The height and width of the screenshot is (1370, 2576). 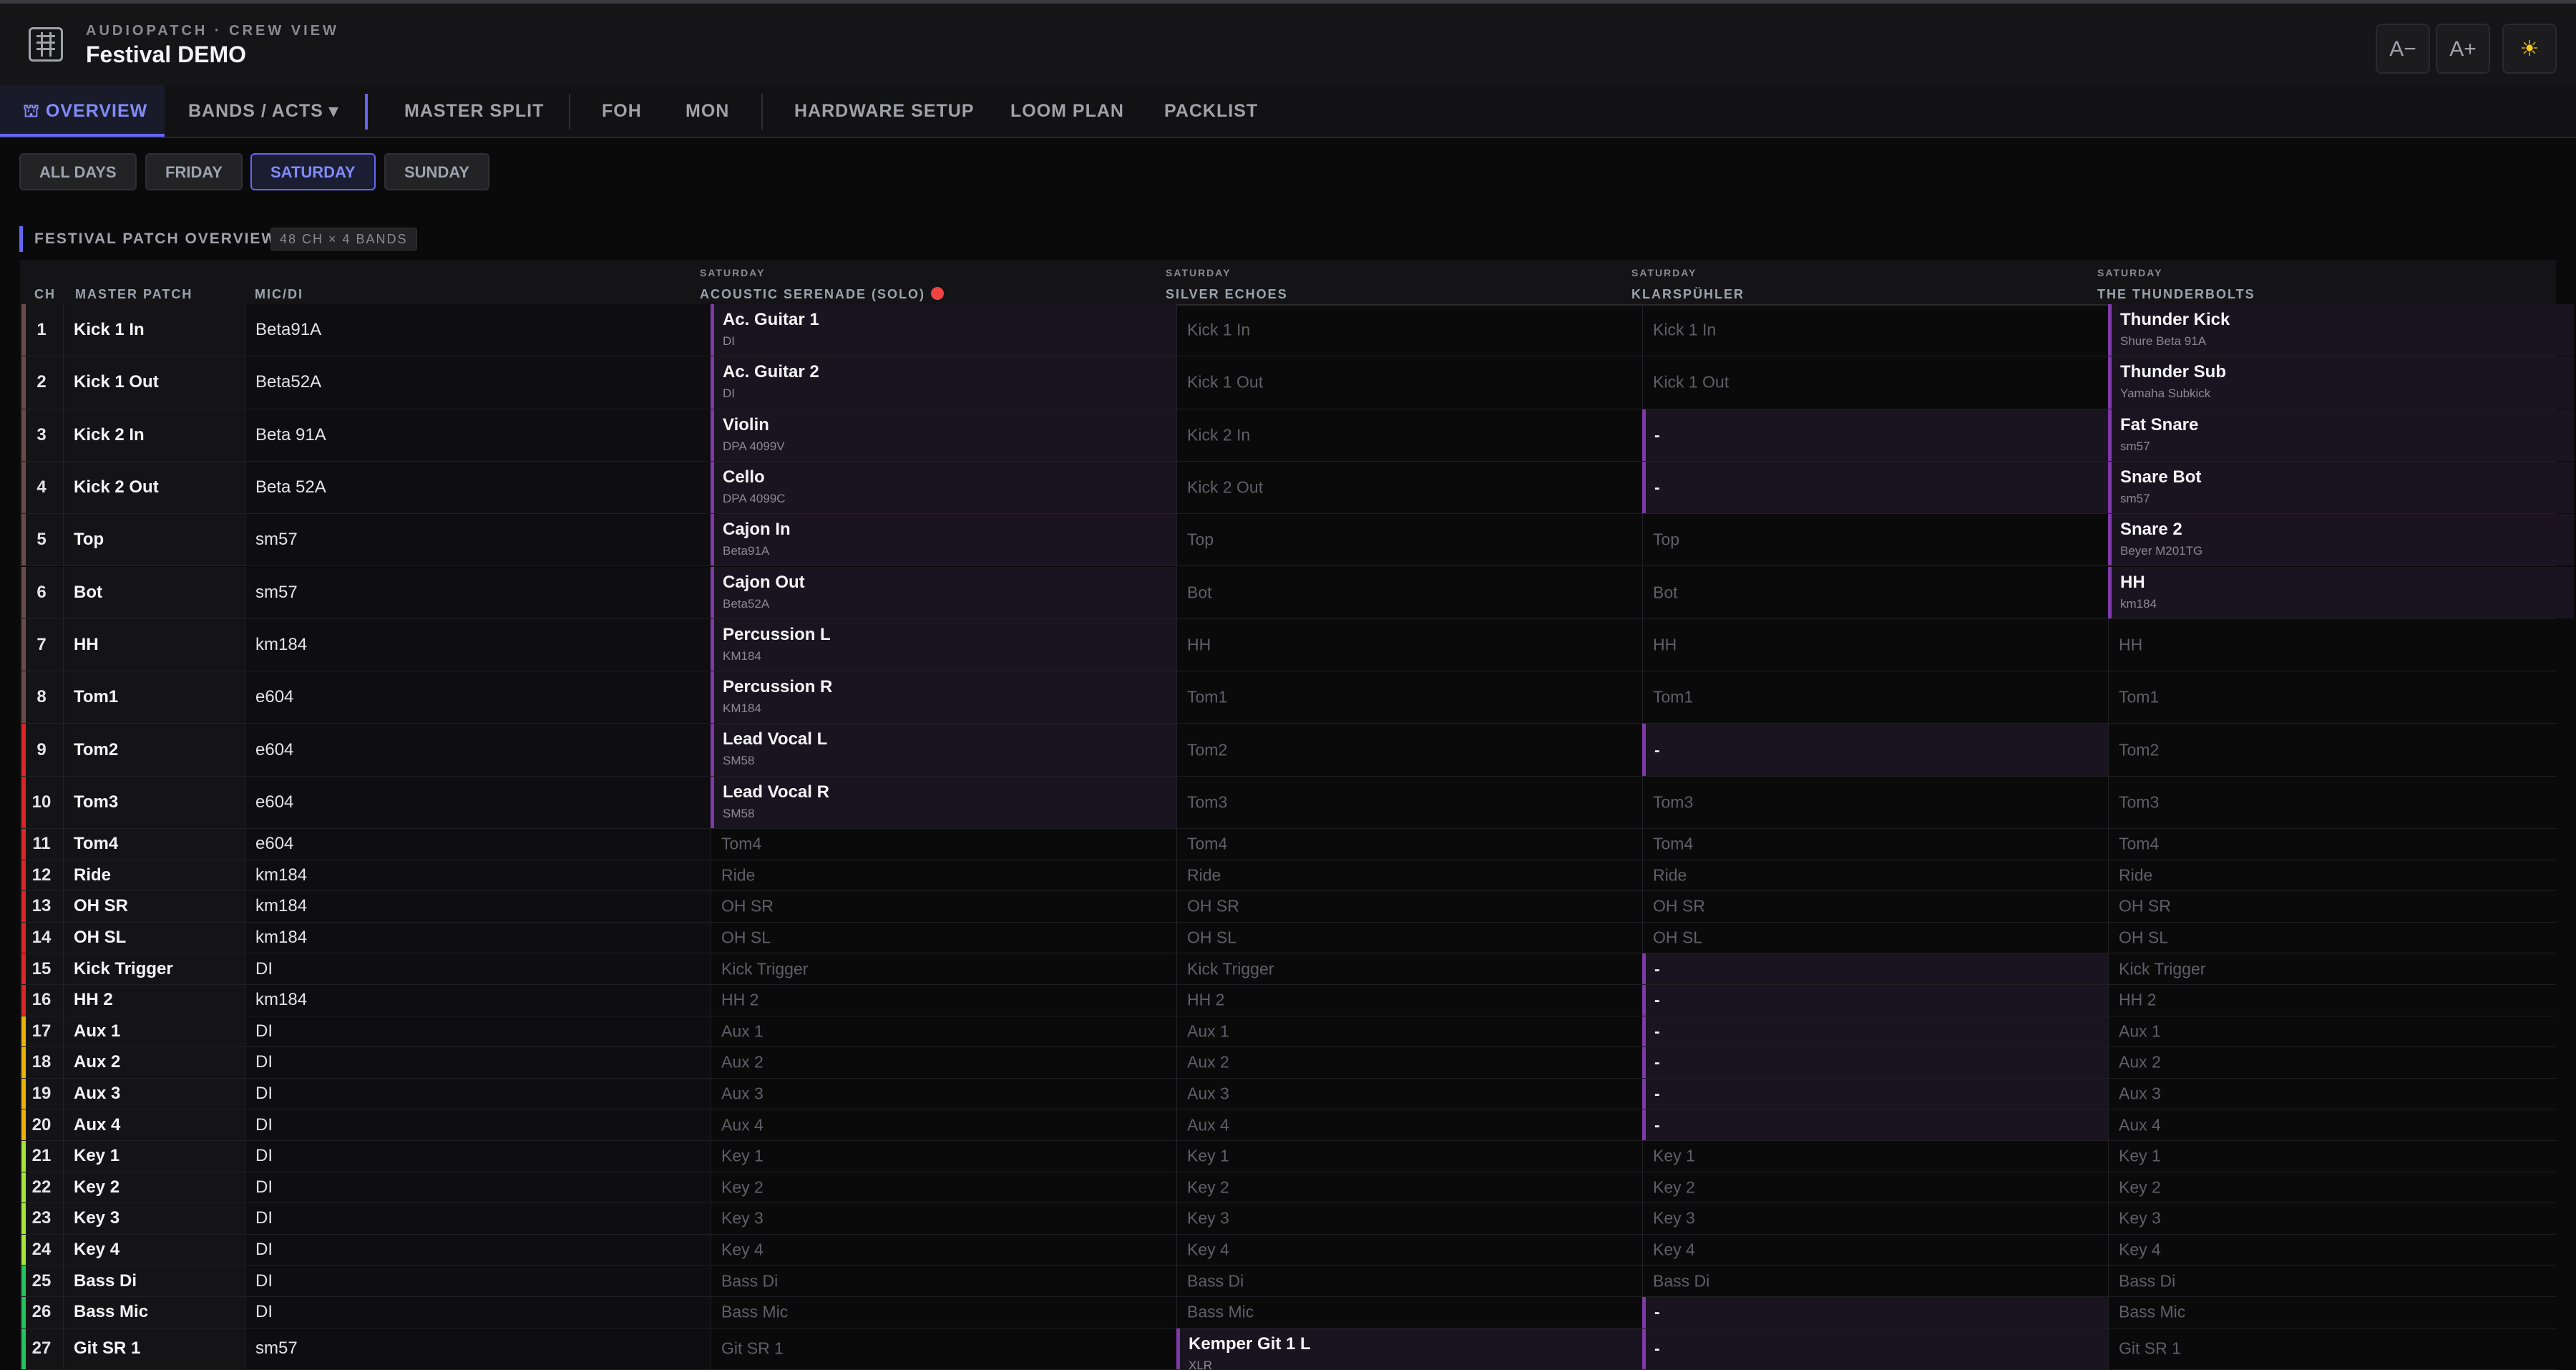 I want to click on band-2-channel-cell: OH SR, so click(x=1409, y=906).